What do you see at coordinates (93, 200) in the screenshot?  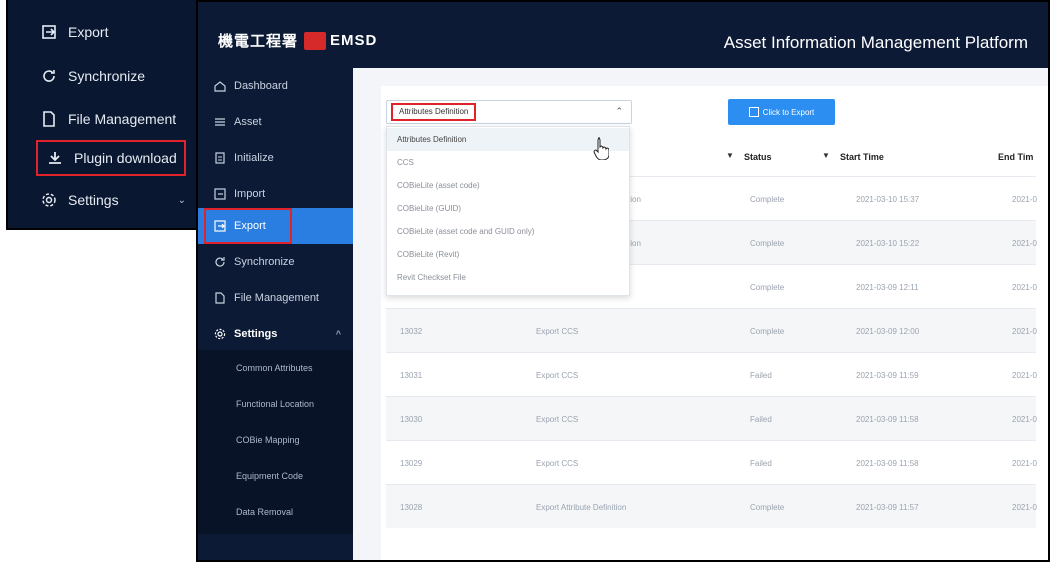 I see `inset-item-label: Settings` at bounding box center [93, 200].